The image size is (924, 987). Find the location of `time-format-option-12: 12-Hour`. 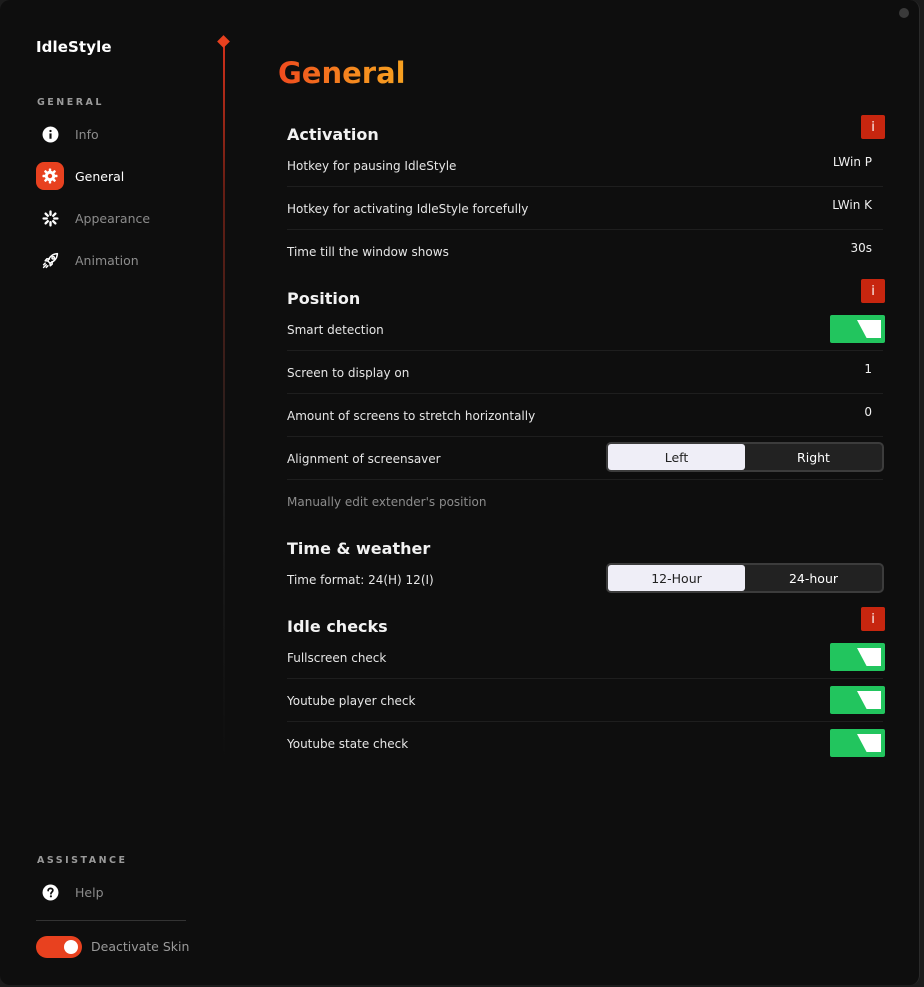

time-format-option-12: 12-Hour is located at coordinates (676, 578).